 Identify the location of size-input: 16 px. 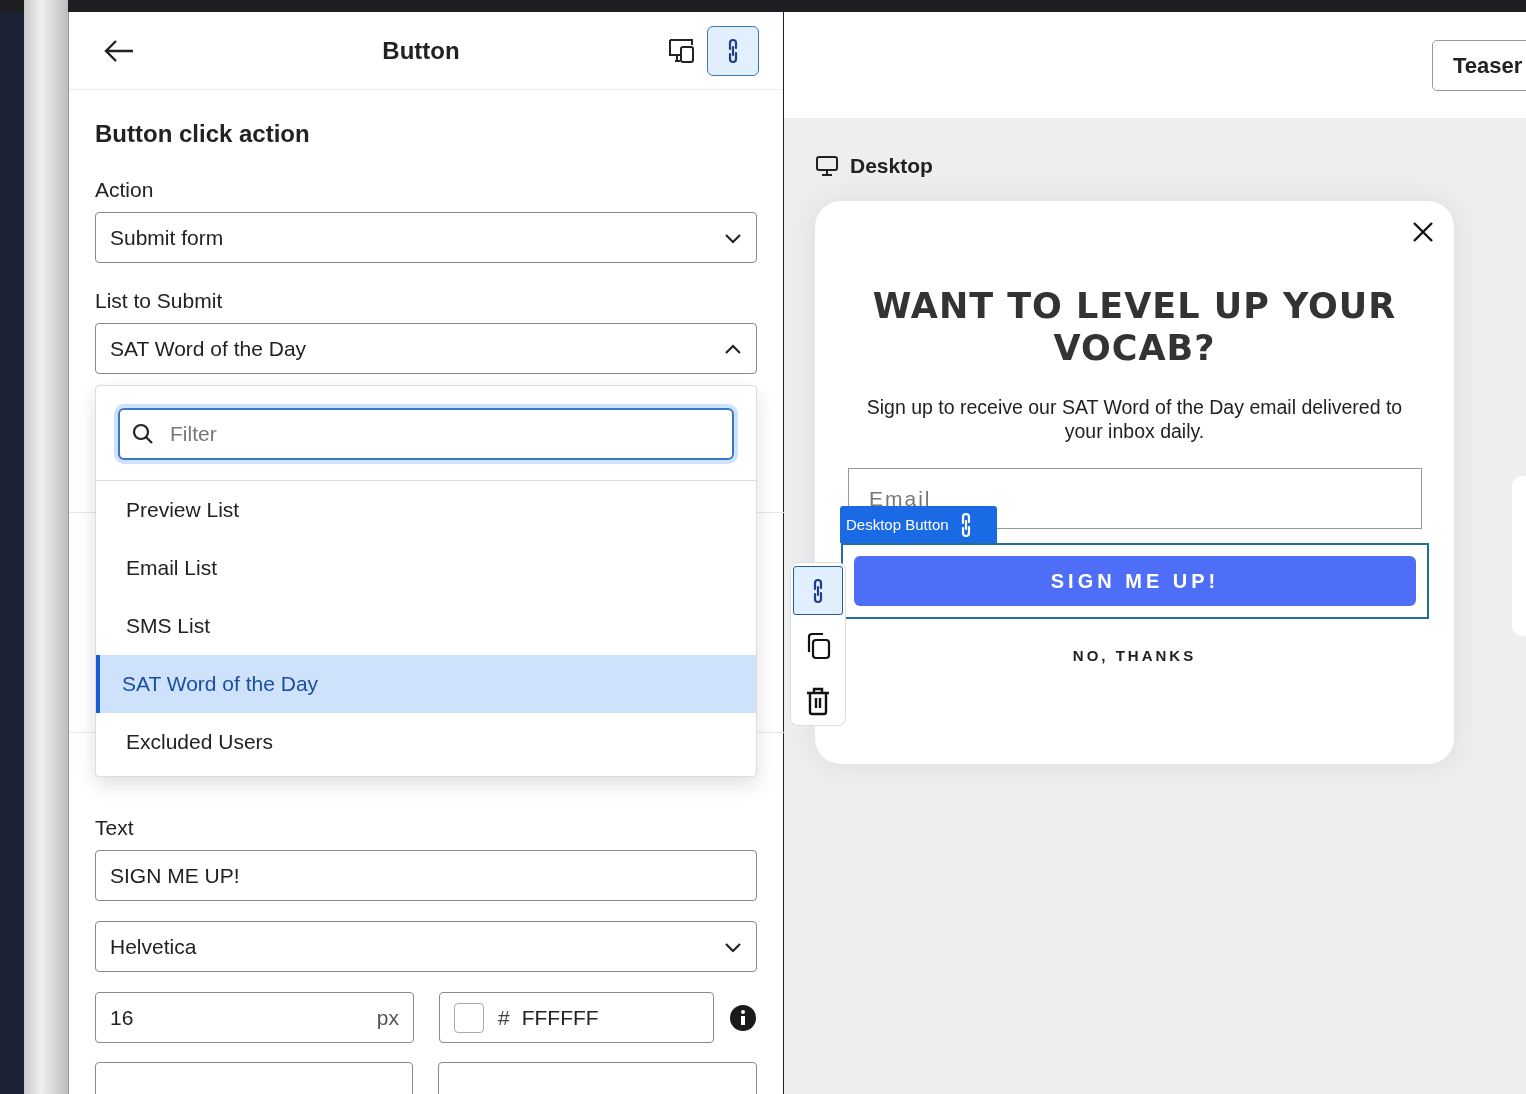
(254, 1017).